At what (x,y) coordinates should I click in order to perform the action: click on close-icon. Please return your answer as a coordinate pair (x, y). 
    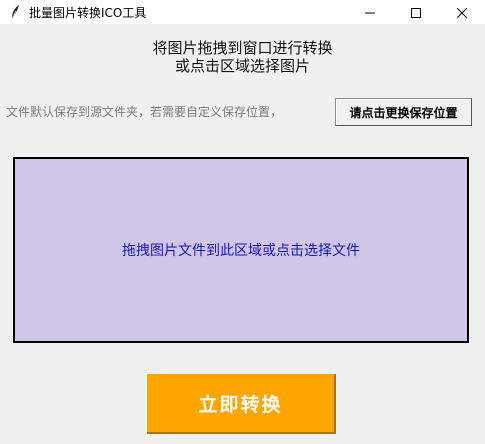
    Looking at the image, I should click on (462, 12).